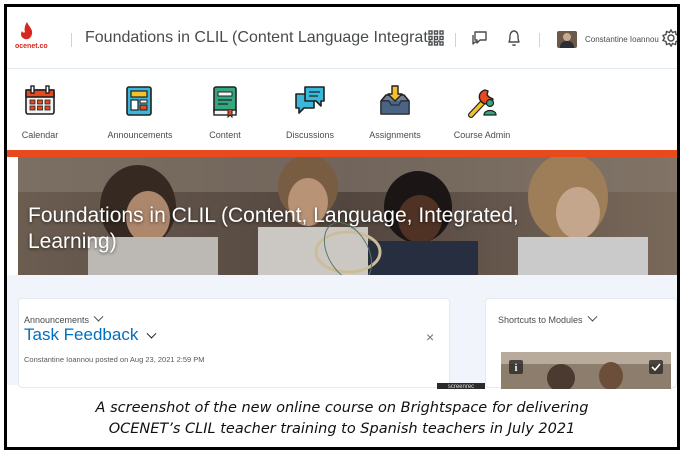 This screenshot has height=454, width=684. I want to click on nav-label: Assignments, so click(395, 135).